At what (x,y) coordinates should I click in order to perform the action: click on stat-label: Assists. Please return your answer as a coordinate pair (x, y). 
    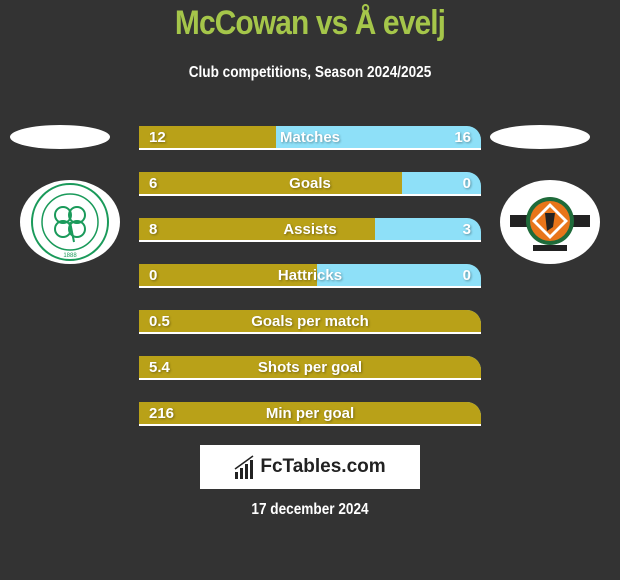
    Looking at the image, I should click on (310, 229).